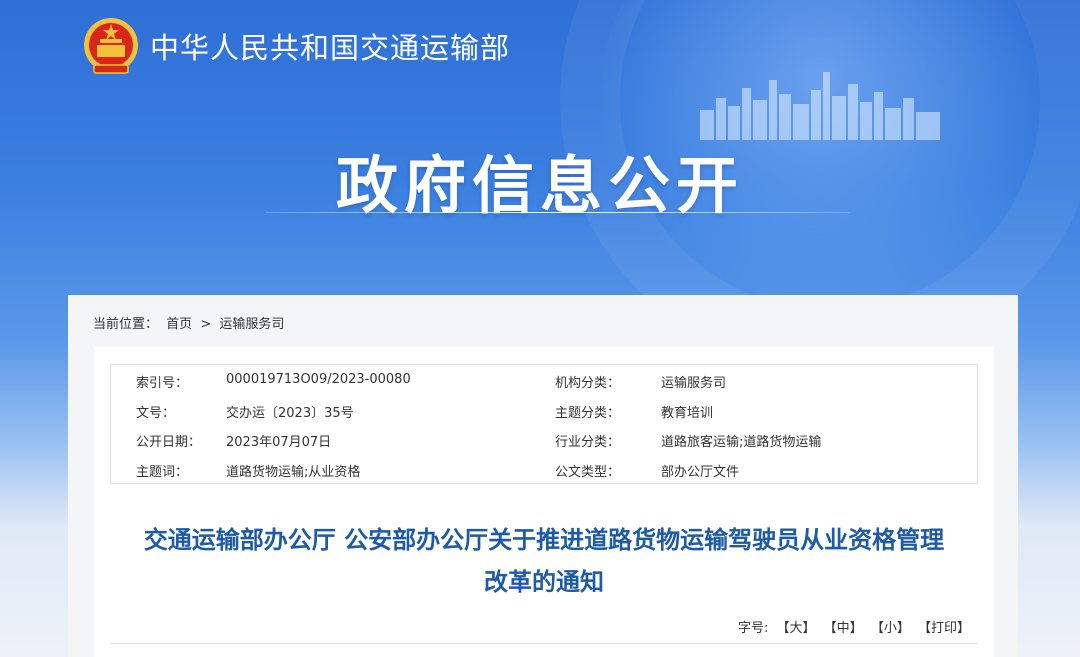 Image resolution: width=1080 pixels, height=657 pixels. What do you see at coordinates (944, 628) in the screenshot?
I see `print-button: 【打印】` at bounding box center [944, 628].